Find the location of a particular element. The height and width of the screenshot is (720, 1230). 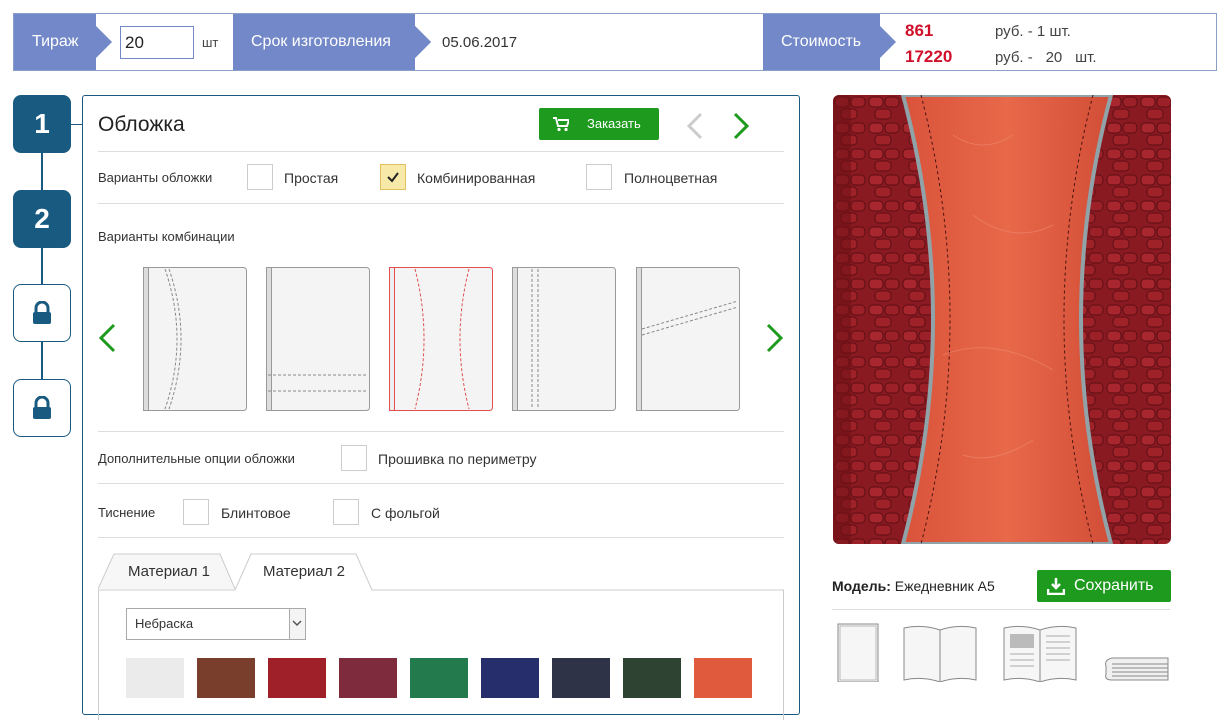

material-select: Небраска is located at coordinates (216, 624).